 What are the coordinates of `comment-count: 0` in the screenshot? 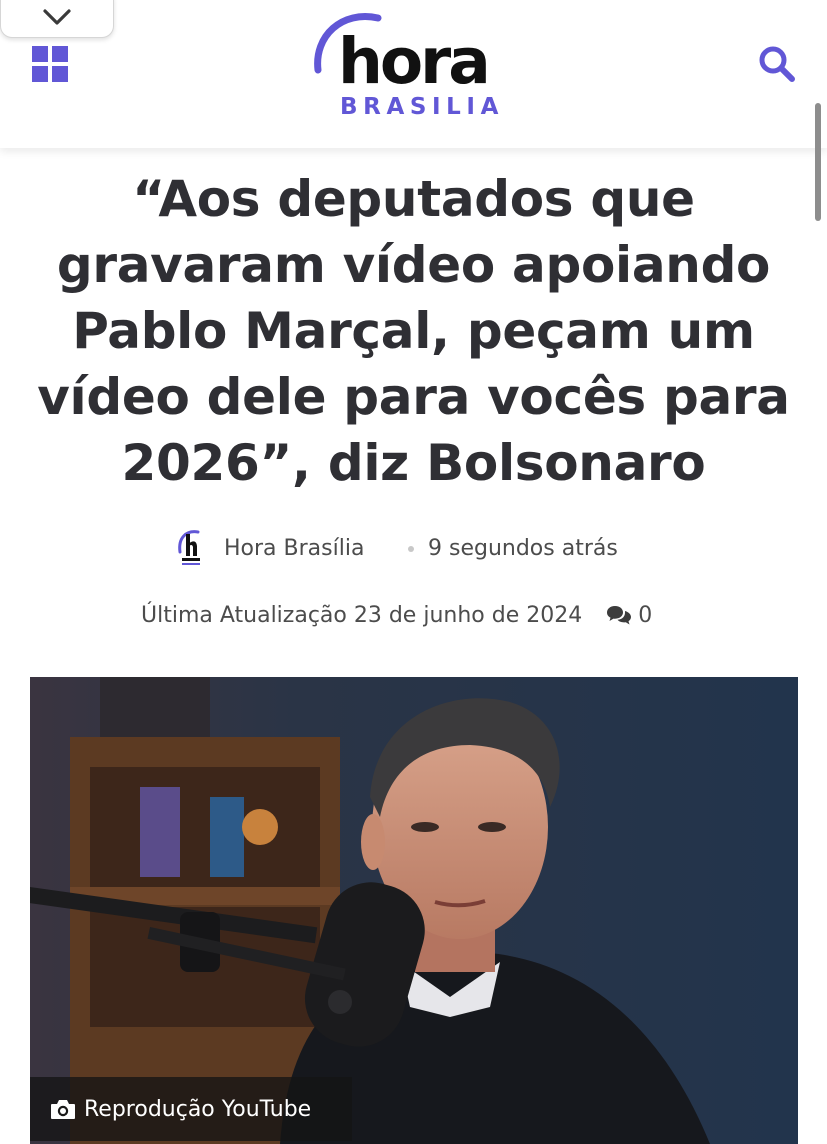 It's located at (645, 615).